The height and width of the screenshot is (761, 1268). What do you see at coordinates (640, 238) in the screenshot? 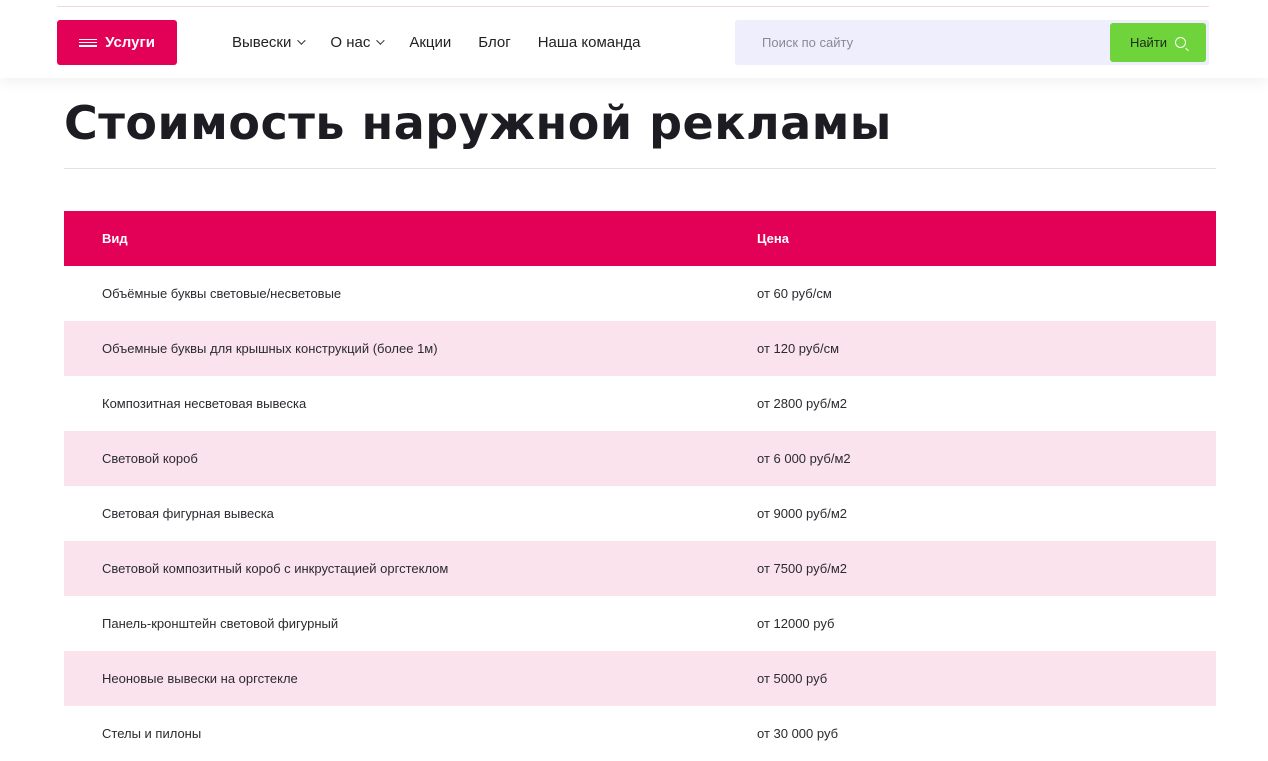
I see `table-header-row: Вид Цена` at bounding box center [640, 238].